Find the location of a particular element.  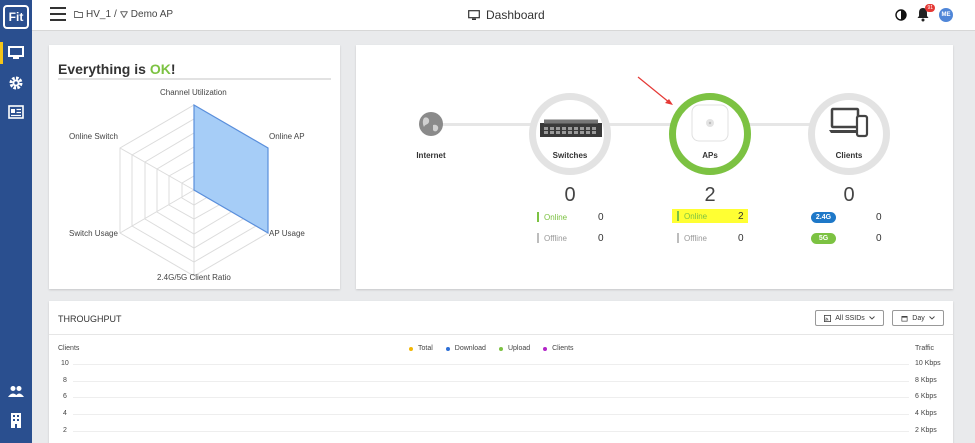

rss-icon is located at coordinates (828, 318).